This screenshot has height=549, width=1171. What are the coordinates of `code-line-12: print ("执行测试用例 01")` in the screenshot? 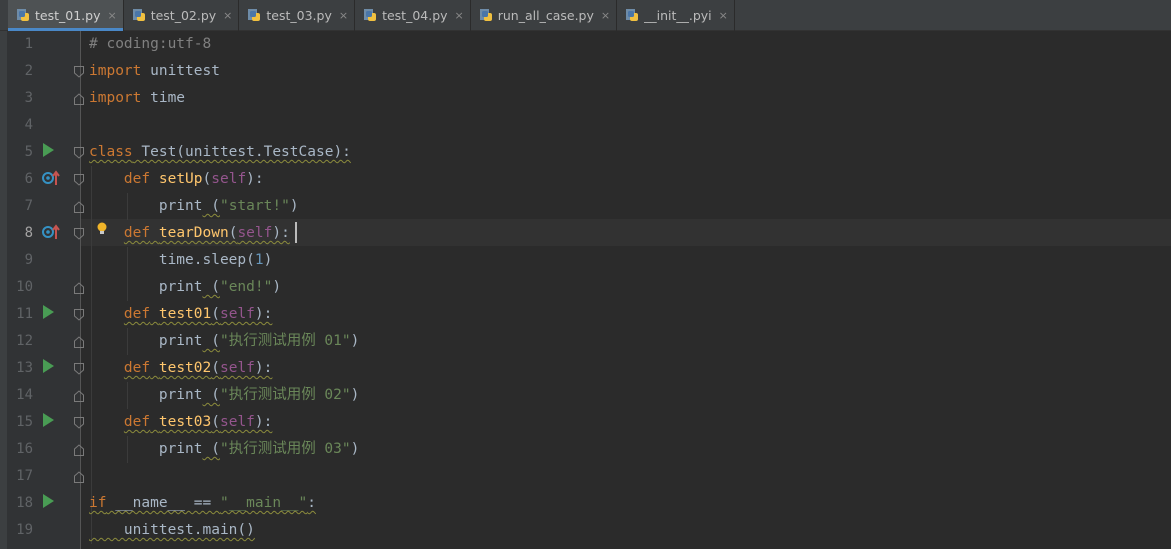 It's located at (224, 341).